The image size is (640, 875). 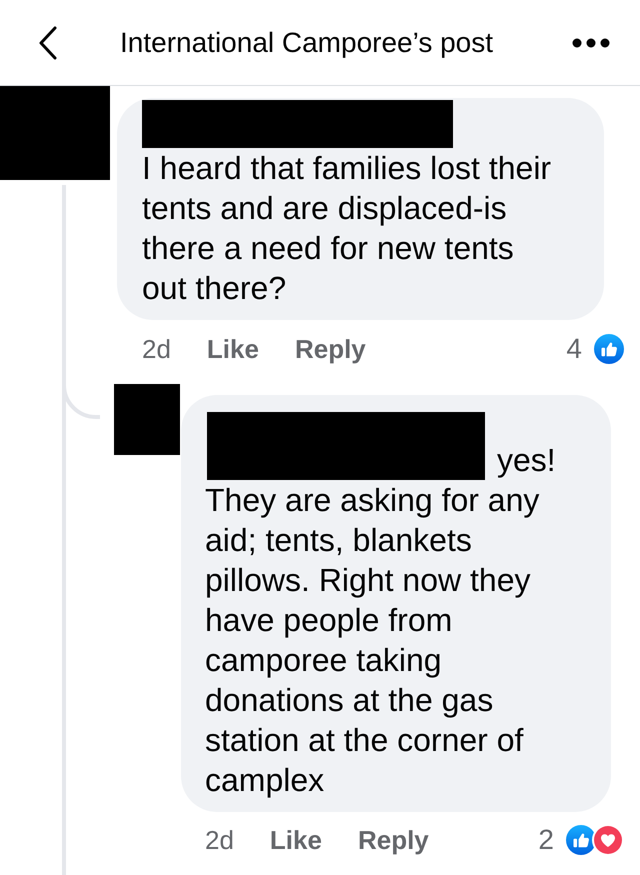 I want to click on comment-text: I heard that families lost their tents and are displaced-is there a need for new tents out there?, so click(x=347, y=228).